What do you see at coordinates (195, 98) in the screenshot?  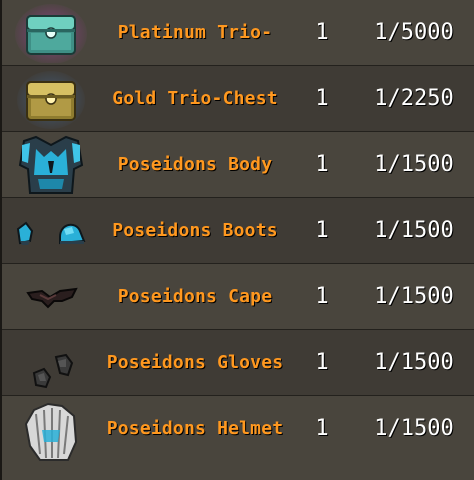 I see `item-name: Gold Trio-Chest` at bounding box center [195, 98].